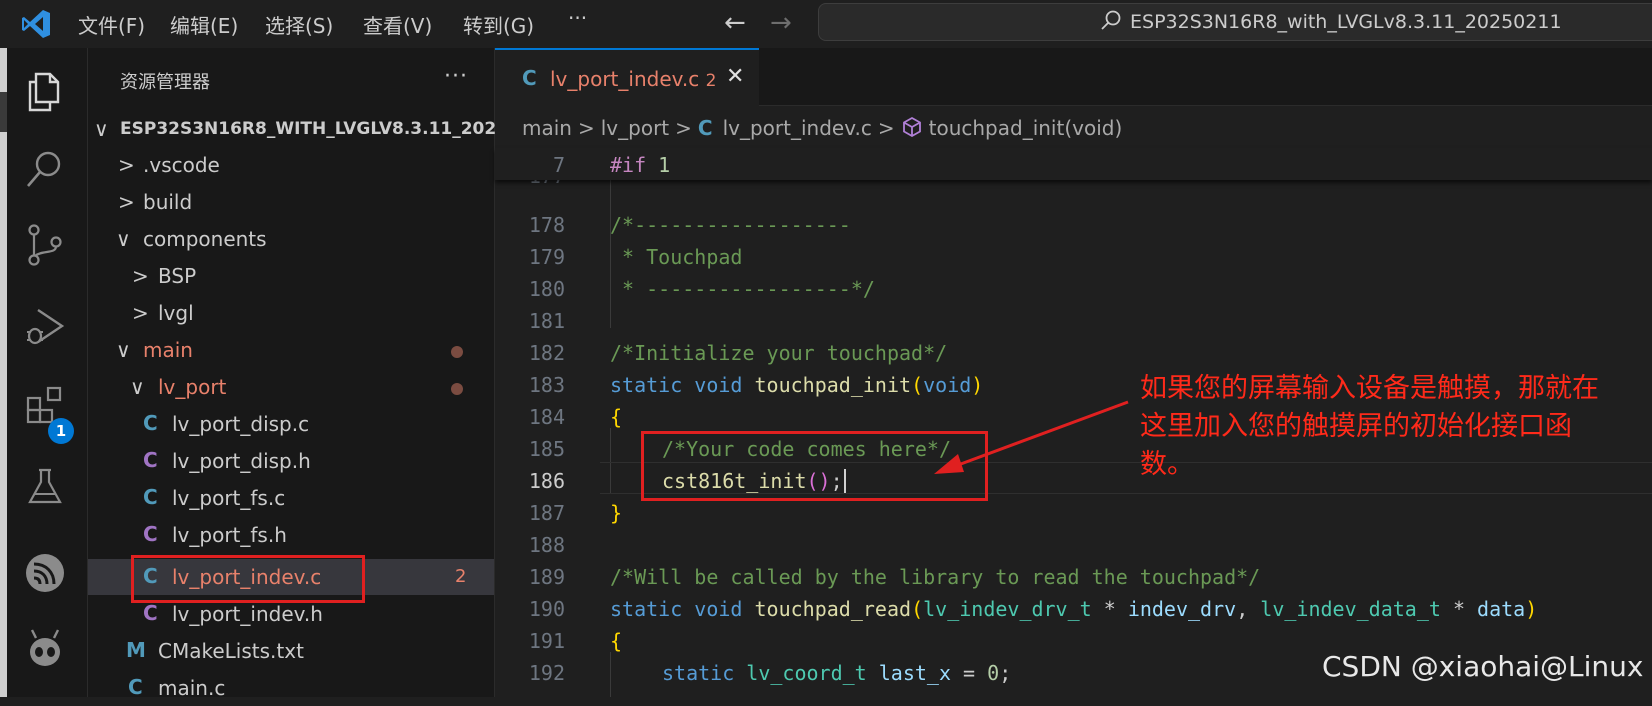 This screenshot has width=1652, height=706. Describe the element at coordinates (1026, 128) in the screenshot. I see `breadcrumb-symbol: touchpad_init(void)` at that location.